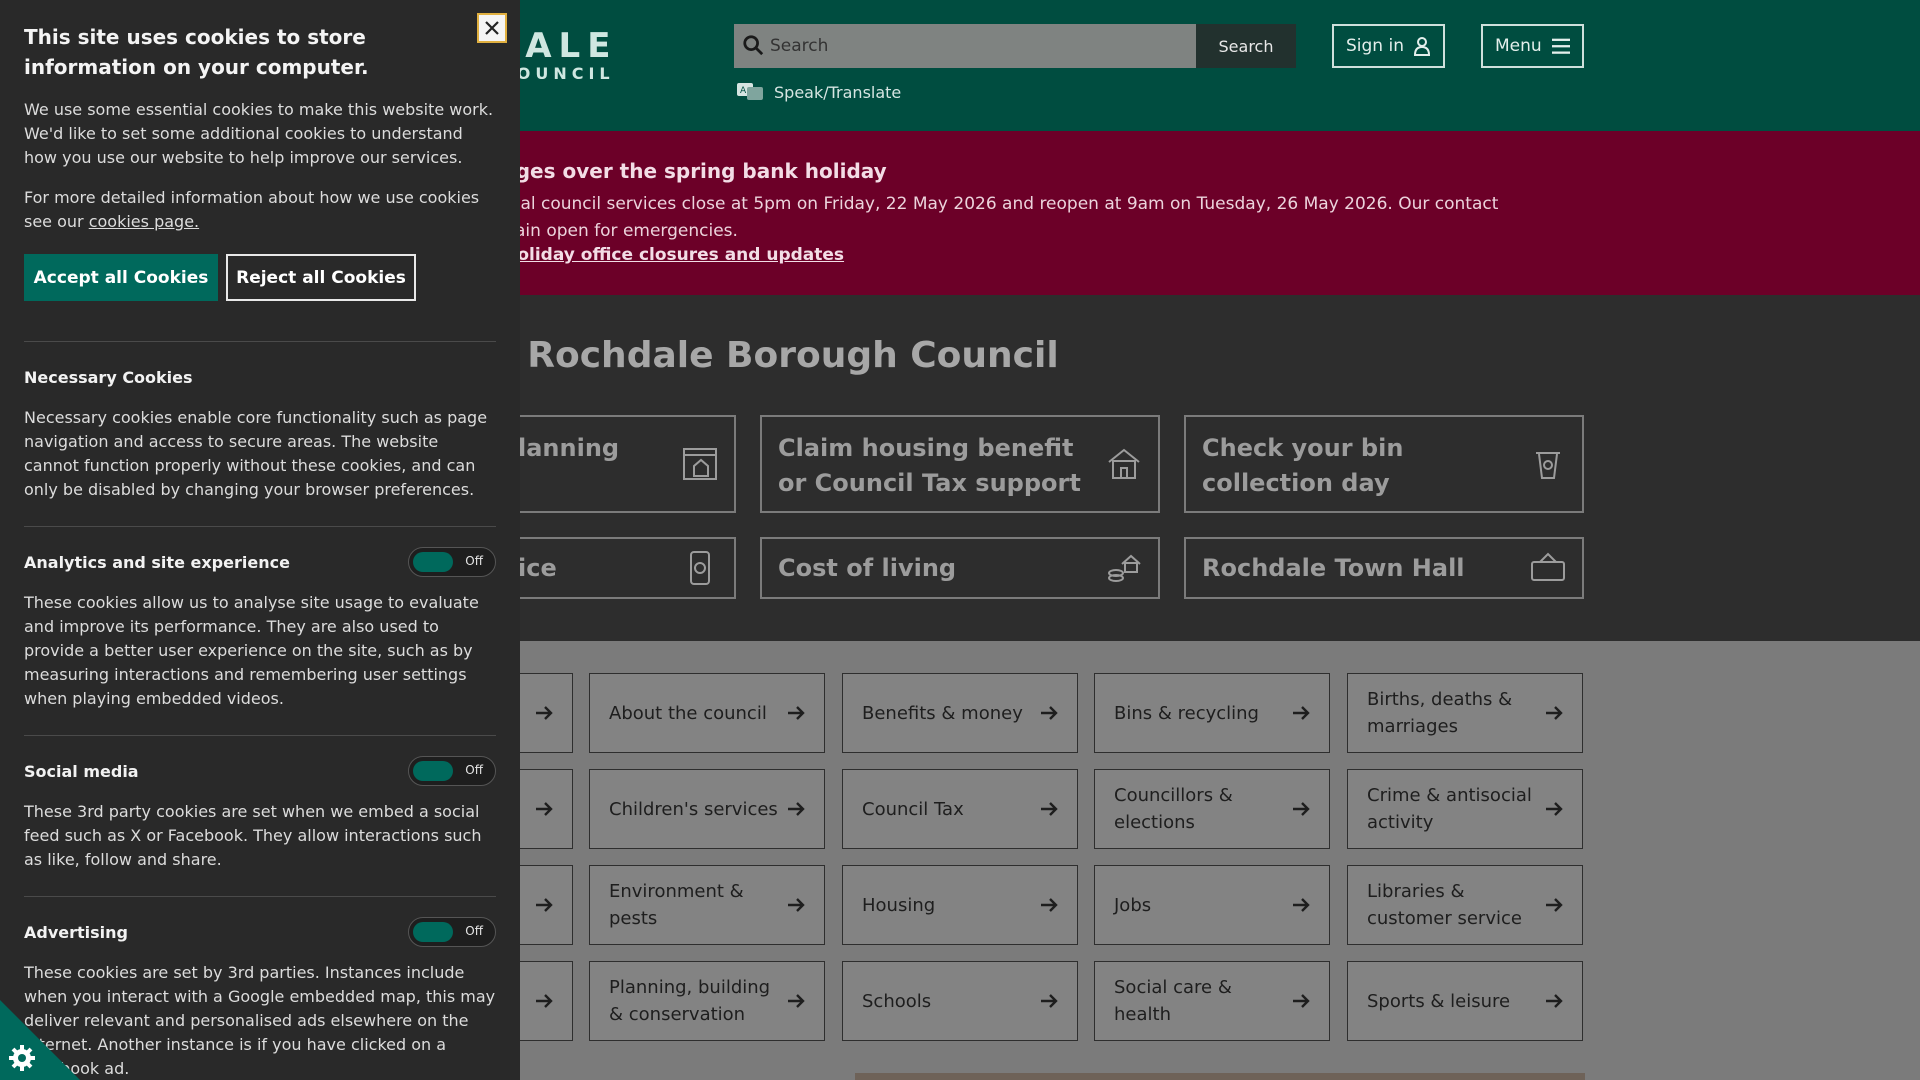 Image resolution: width=1920 pixels, height=1080 pixels. Describe the element at coordinates (1173, 1001) in the screenshot. I see `service-label: Social care & health` at that location.